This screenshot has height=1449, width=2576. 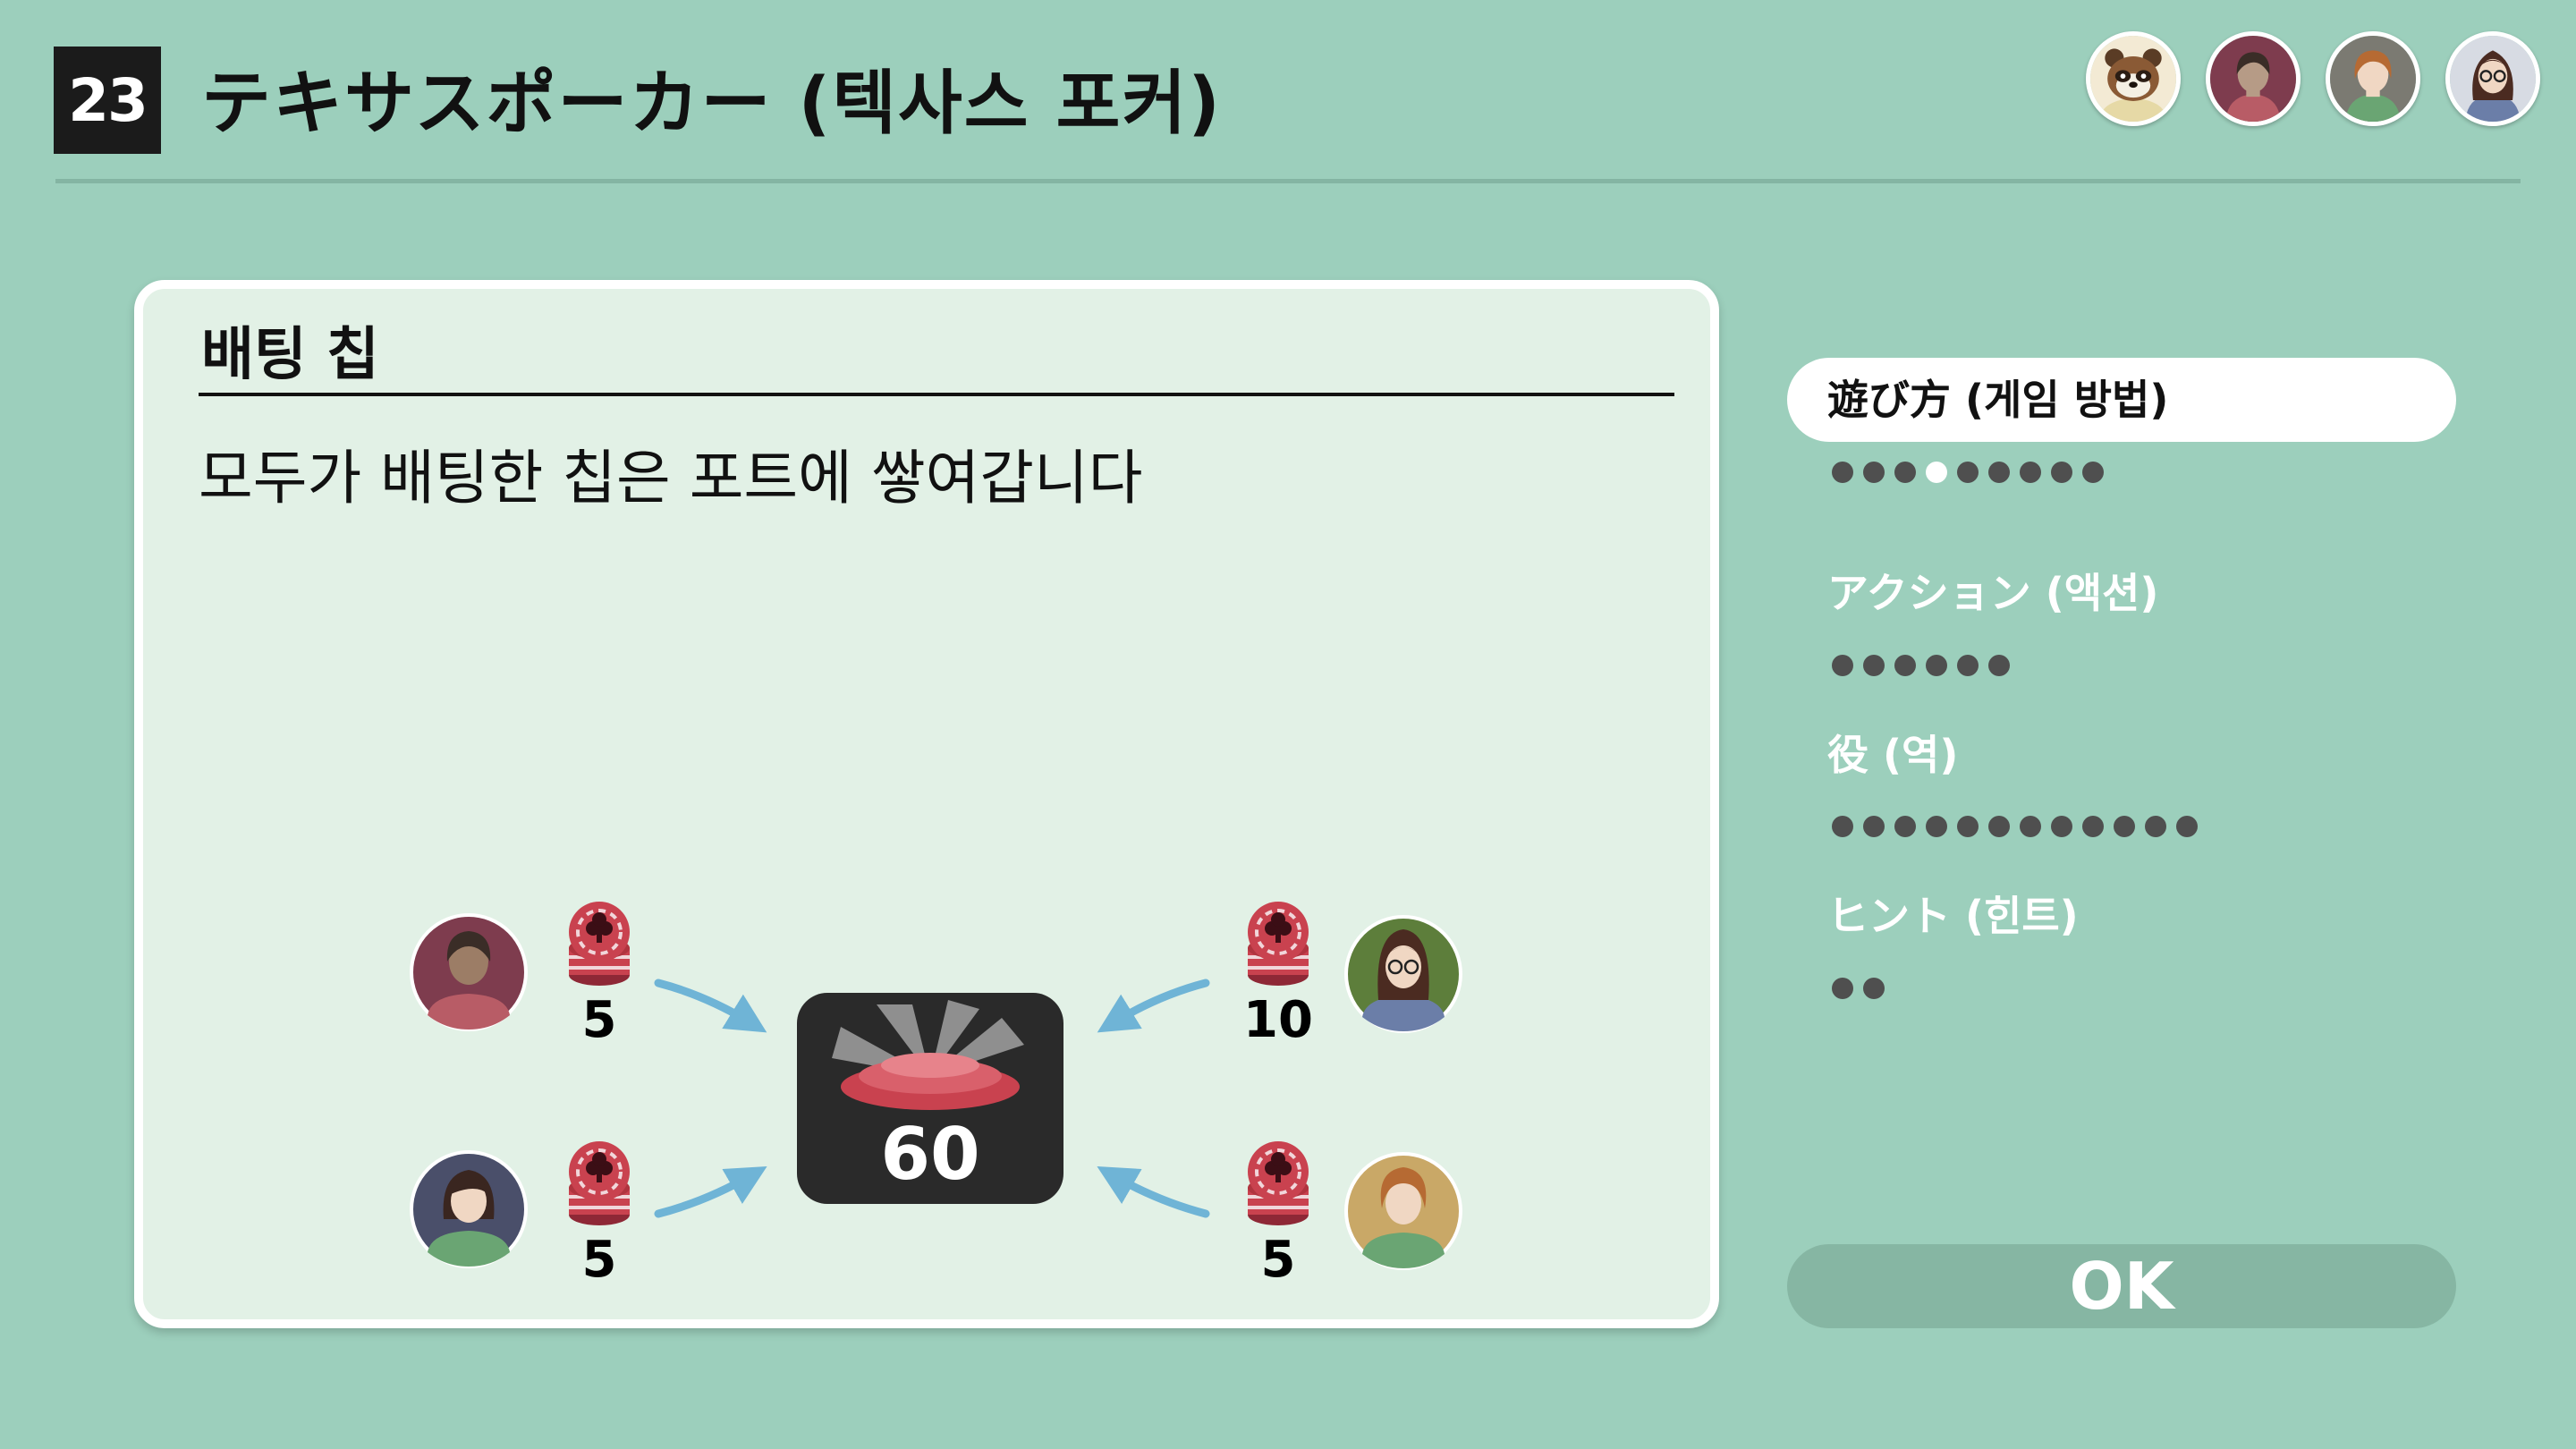 I want to click on arrow-top-left, so click(x=710, y=1006).